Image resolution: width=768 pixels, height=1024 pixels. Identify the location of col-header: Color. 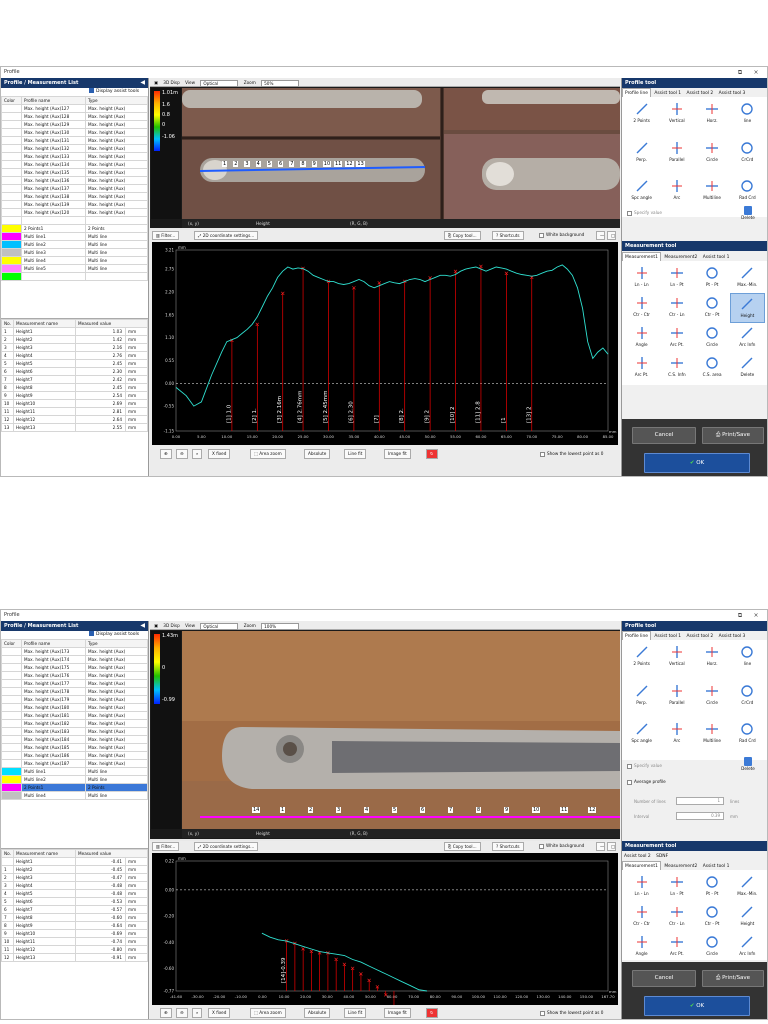
(11, 643).